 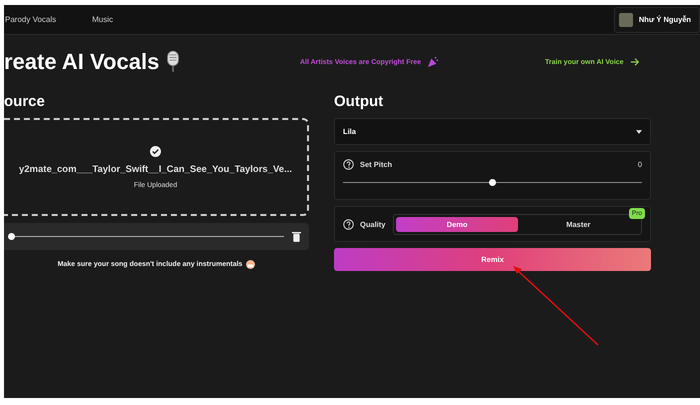 I want to click on caret-icon, so click(x=639, y=132).